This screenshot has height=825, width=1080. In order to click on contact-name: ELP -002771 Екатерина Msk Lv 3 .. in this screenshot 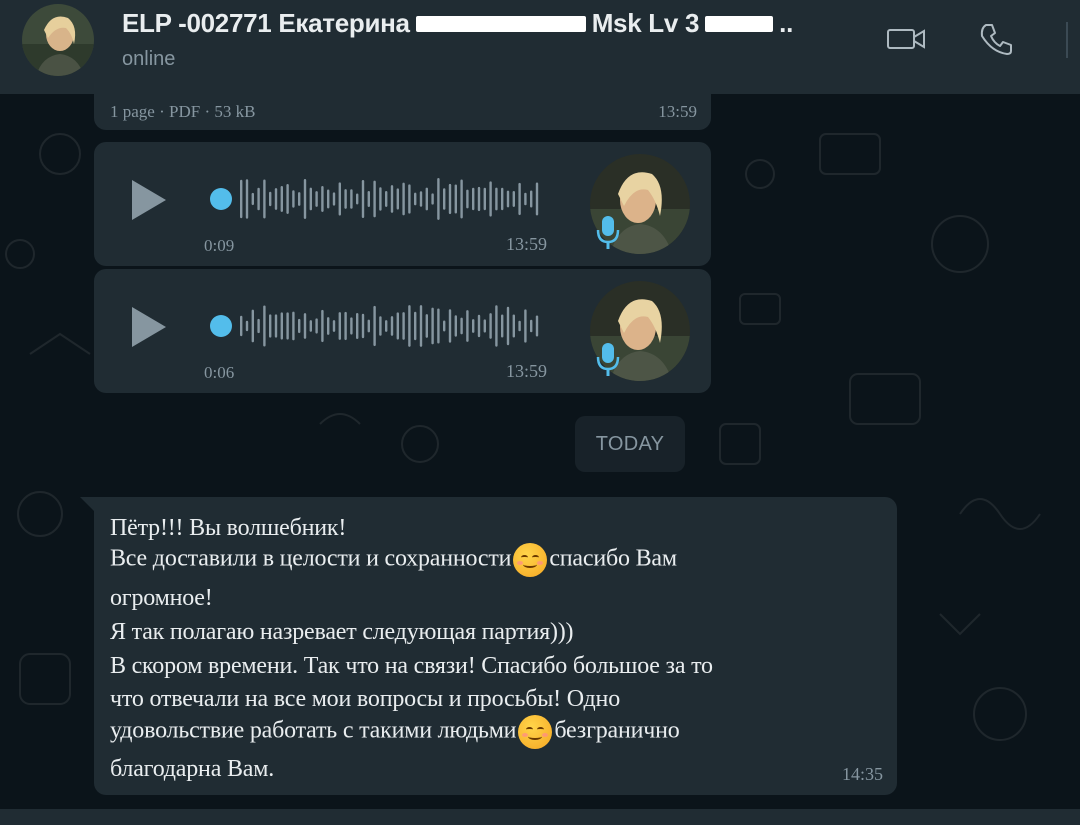, I will do `click(457, 23)`.